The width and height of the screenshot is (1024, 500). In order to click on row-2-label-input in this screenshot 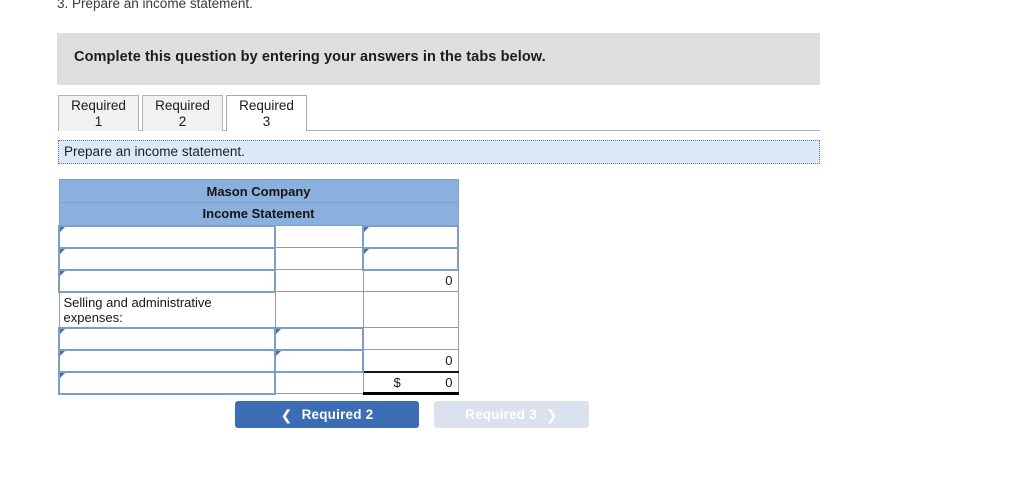, I will do `click(167, 258)`.